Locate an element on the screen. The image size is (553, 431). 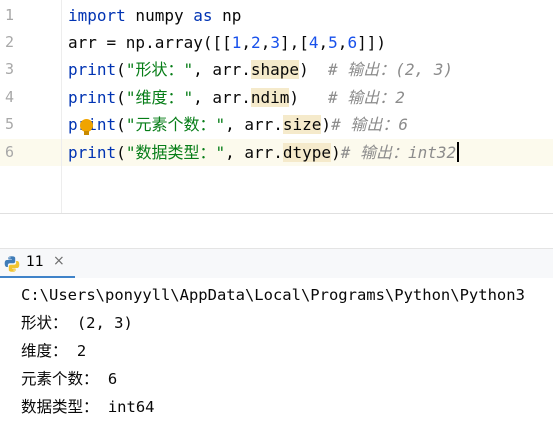
string-token: "数据类型：" is located at coordinates (175, 152).